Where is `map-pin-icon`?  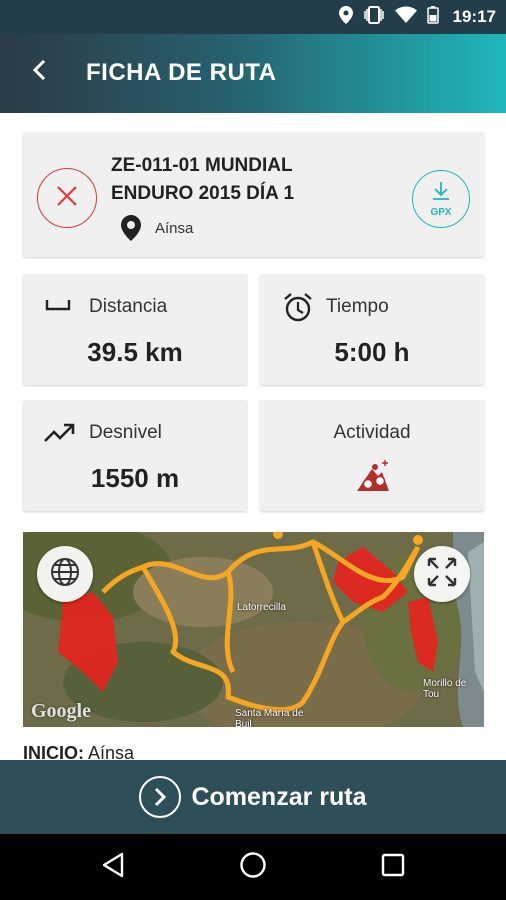
map-pin-icon is located at coordinates (131, 230).